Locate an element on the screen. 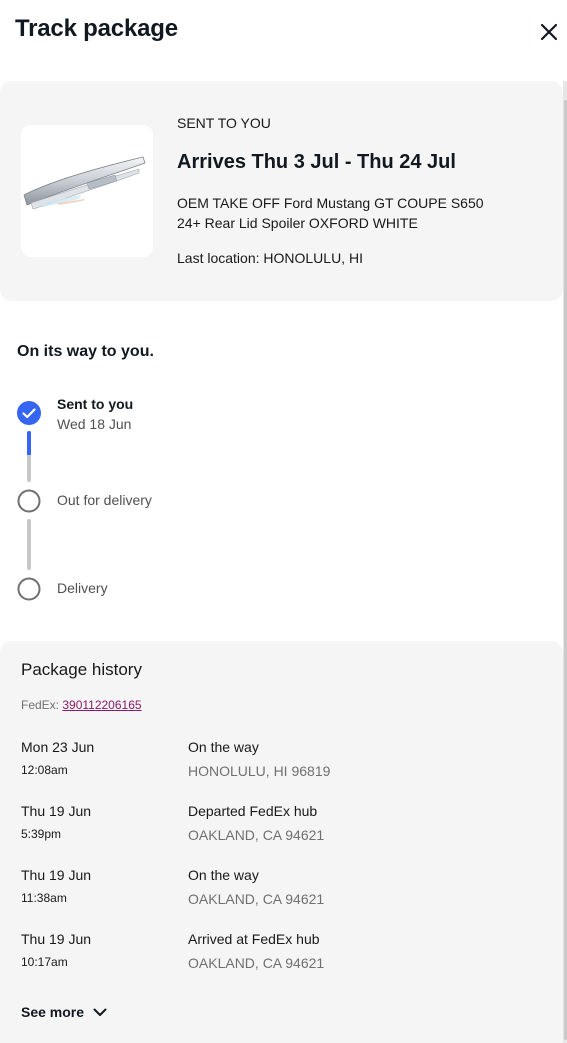  close-button is located at coordinates (549, 32).